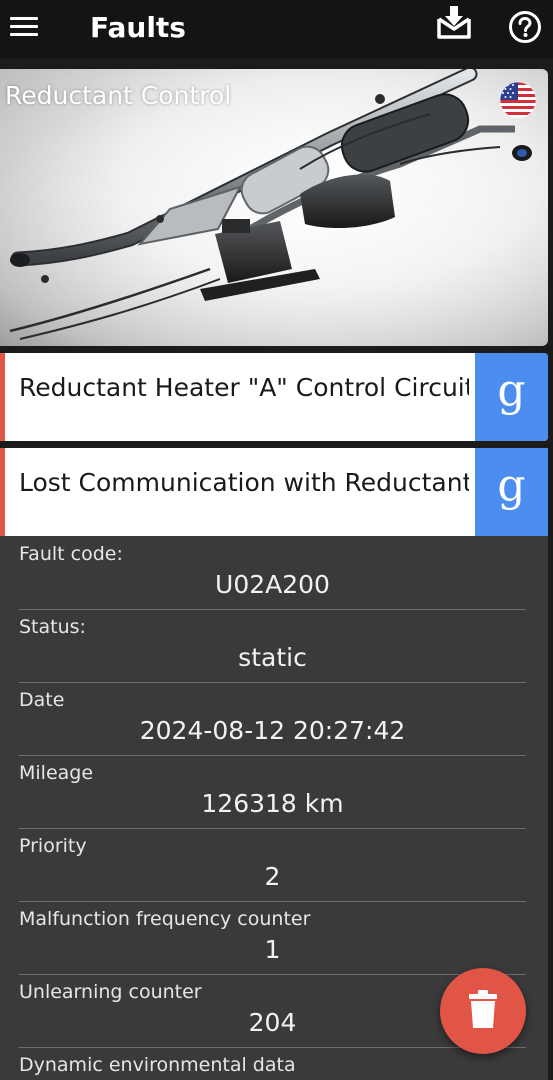 This screenshot has height=1080, width=553. What do you see at coordinates (52, 627) in the screenshot?
I see `detail-label: Status:` at bounding box center [52, 627].